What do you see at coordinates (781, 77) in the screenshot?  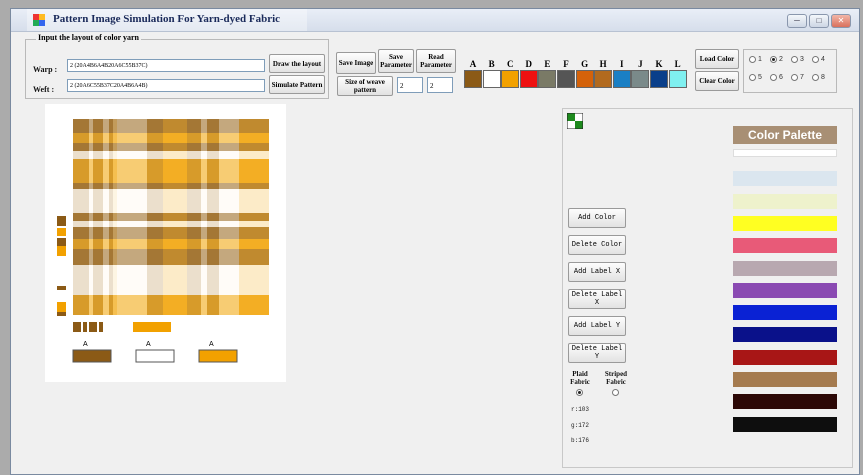 I see `radio-label: 6` at bounding box center [781, 77].